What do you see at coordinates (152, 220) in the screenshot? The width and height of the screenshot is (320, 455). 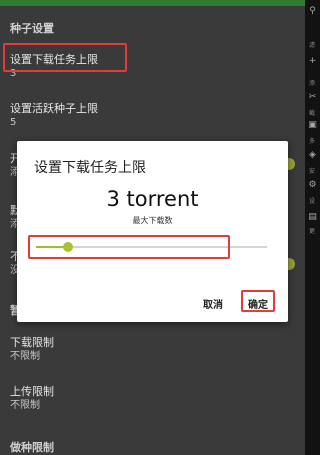 I see `dialog-subtitle: 最大下载数` at bounding box center [152, 220].